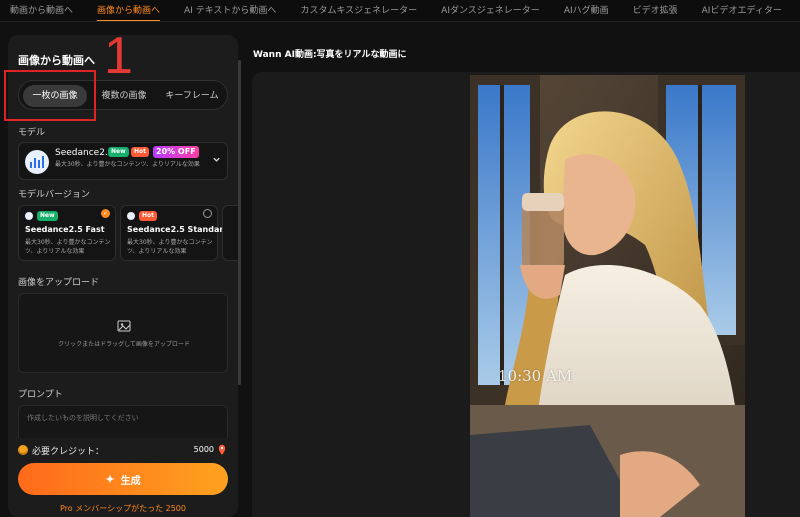  I want to click on annotation-number: 1, so click(118, 56).